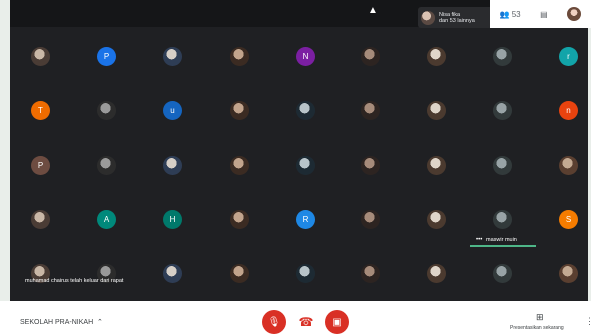 Image resolution: width=591 pixels, height=336 pixels. What do you see at coordinates (74, 281) in the screenshot?
I see `leave-toast: muhamad chairus telah keluar dari rapat` at bounding box center [74, 281].